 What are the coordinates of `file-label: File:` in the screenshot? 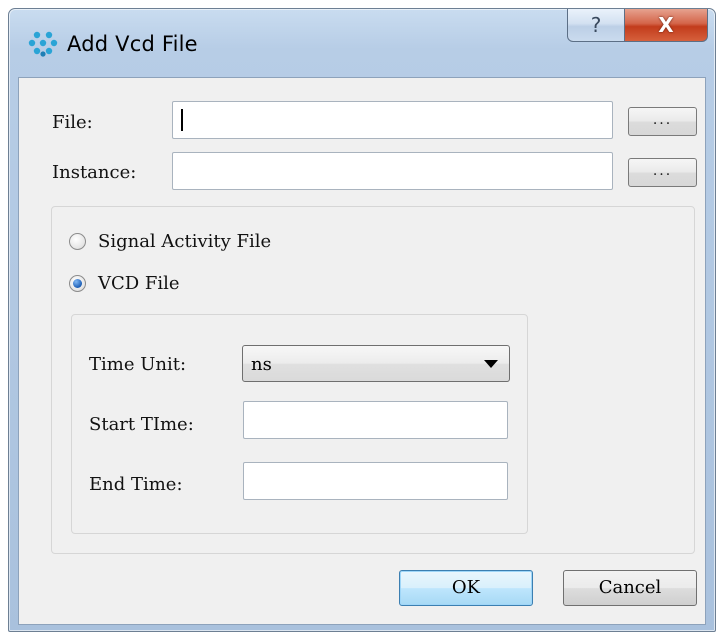 It's located at (72, 122).